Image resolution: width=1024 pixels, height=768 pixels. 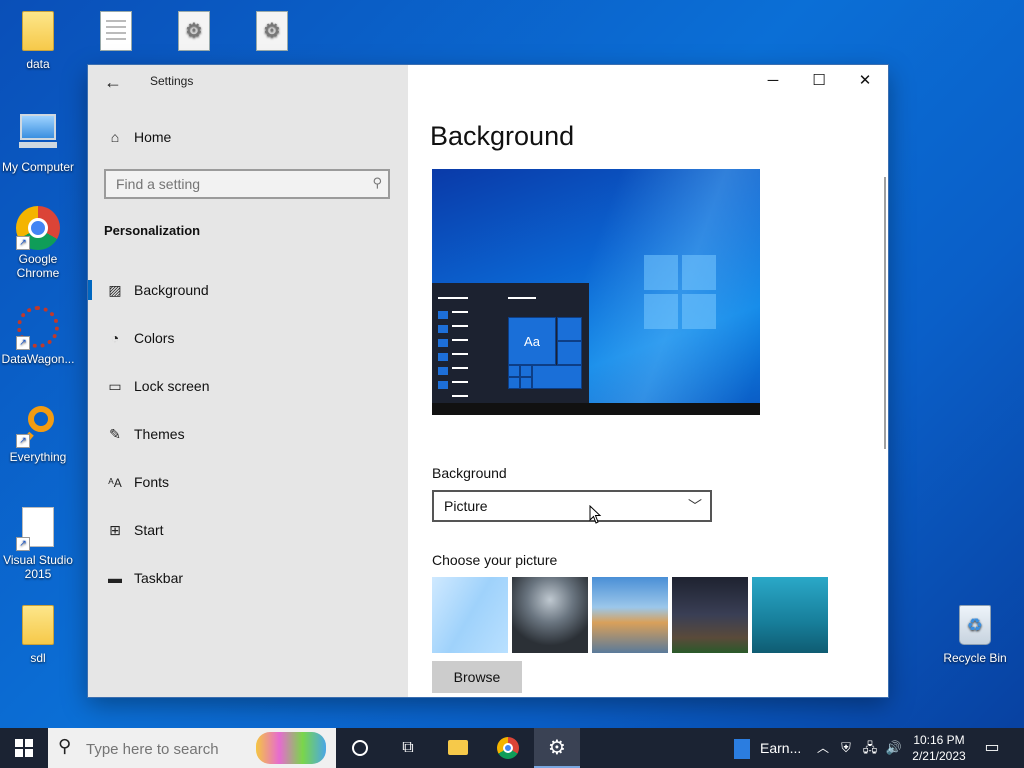 What do you see at coordinates (885, 313) in the screenshot?
I see `content-scrollbar` at bounding box center [885, 313].